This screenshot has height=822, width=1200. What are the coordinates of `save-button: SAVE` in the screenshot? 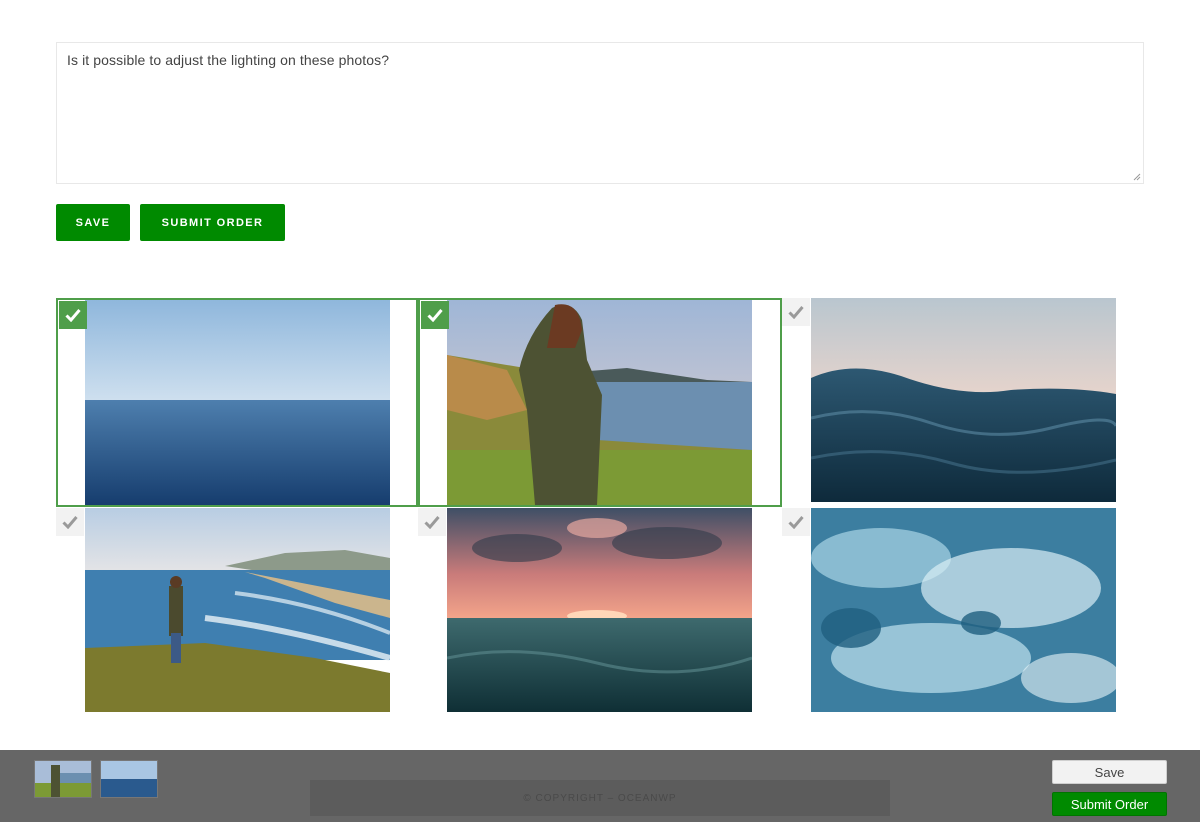 It's located at (93, 222).